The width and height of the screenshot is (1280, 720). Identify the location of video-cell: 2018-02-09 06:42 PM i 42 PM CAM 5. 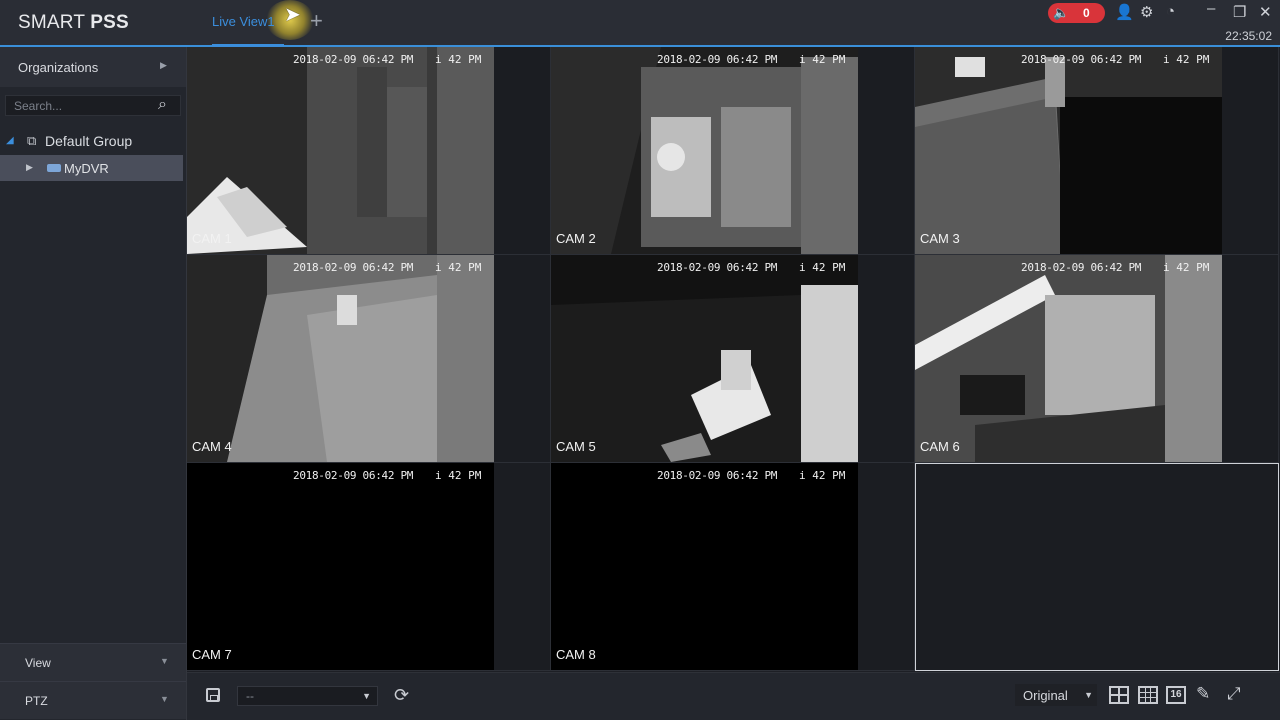
(733, 359).